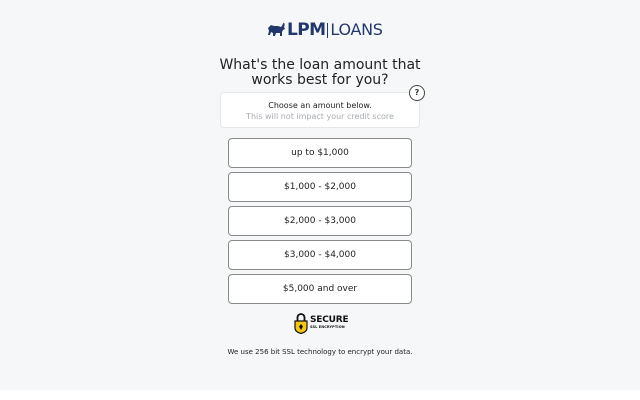  I want to click on amount-option-3000-4000: $3,000 - $4,000, so click(320, 255).